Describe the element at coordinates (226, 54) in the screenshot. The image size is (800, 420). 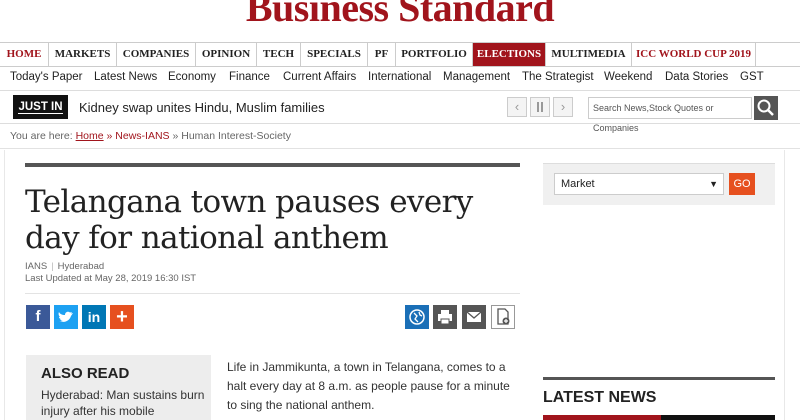
I see `nav-opinion: OPINION` at that location.